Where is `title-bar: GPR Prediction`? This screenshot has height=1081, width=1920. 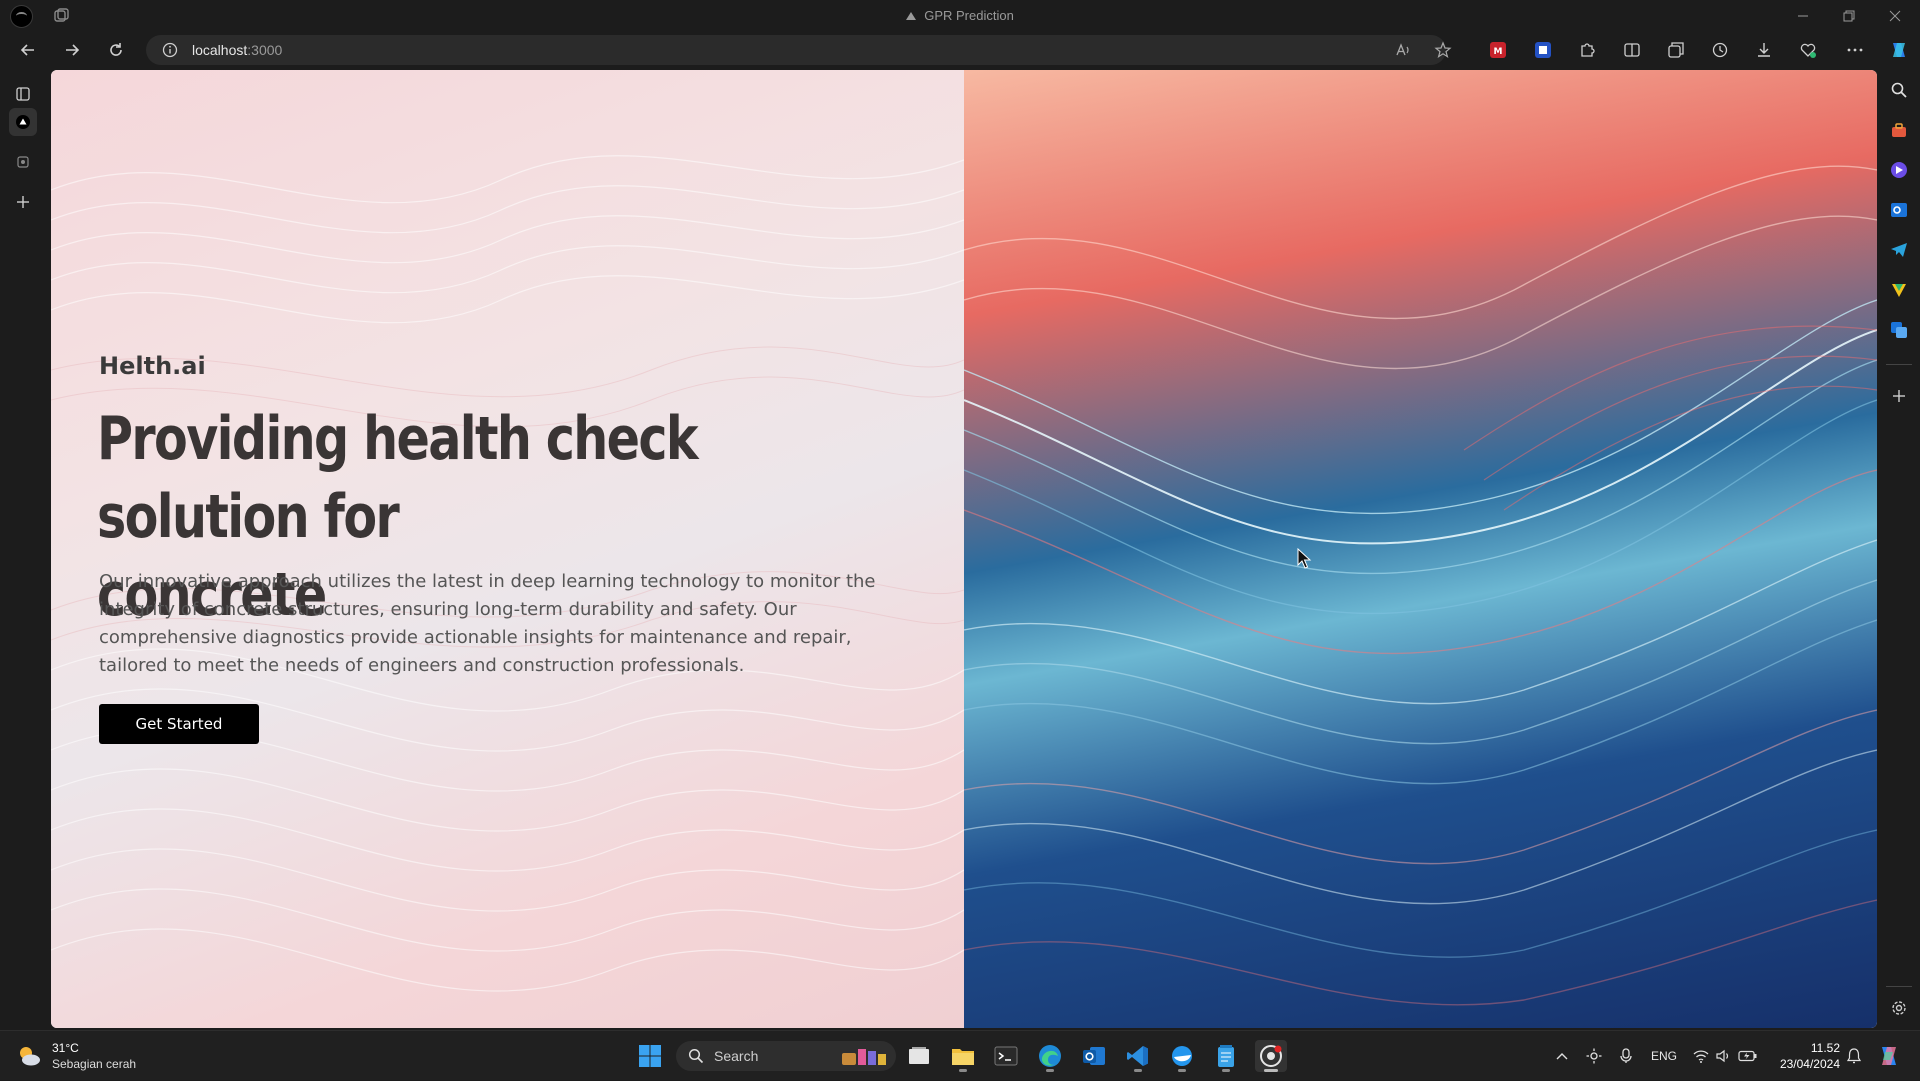
title-bar: GPR Prediction is located at coordinates (960, 16).